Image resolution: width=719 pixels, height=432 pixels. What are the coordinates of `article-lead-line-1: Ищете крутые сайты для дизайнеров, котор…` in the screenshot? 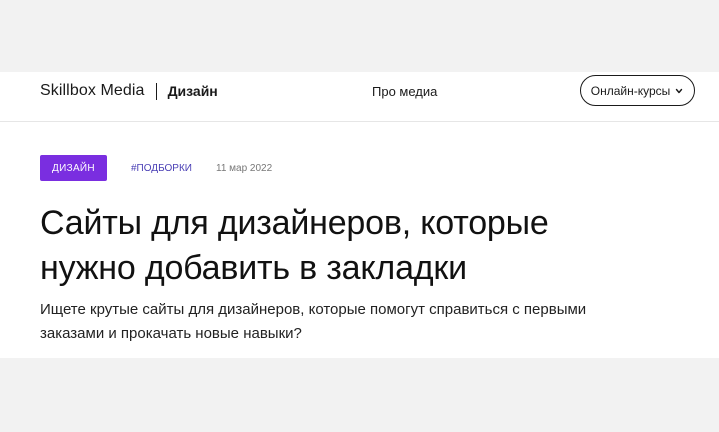 It's located at (313, 309).